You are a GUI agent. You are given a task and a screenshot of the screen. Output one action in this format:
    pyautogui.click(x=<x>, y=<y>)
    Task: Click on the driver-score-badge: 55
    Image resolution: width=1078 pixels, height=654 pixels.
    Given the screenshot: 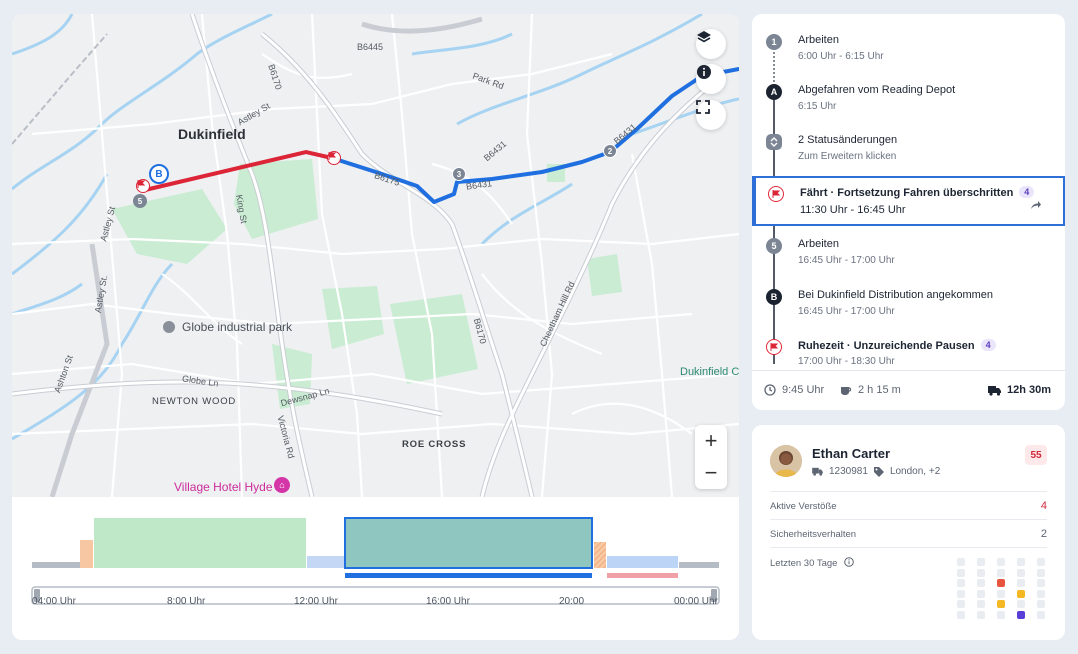 What is the action you would take?
    pyautogui.click(x=1036, y=455)
    